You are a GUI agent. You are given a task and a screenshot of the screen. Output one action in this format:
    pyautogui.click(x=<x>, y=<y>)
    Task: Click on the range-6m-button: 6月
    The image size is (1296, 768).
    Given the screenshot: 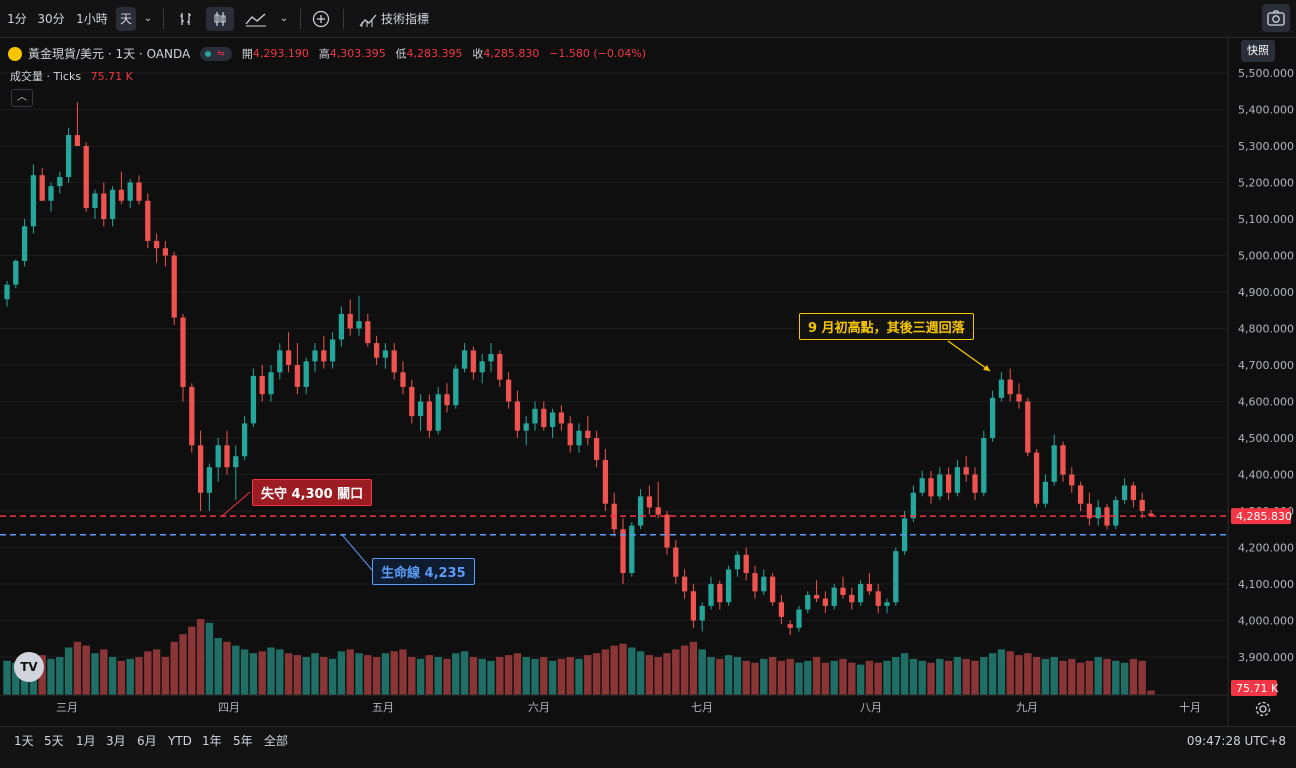 What is the action you would take?
    pyautogui.click(x=147, y=741)
    